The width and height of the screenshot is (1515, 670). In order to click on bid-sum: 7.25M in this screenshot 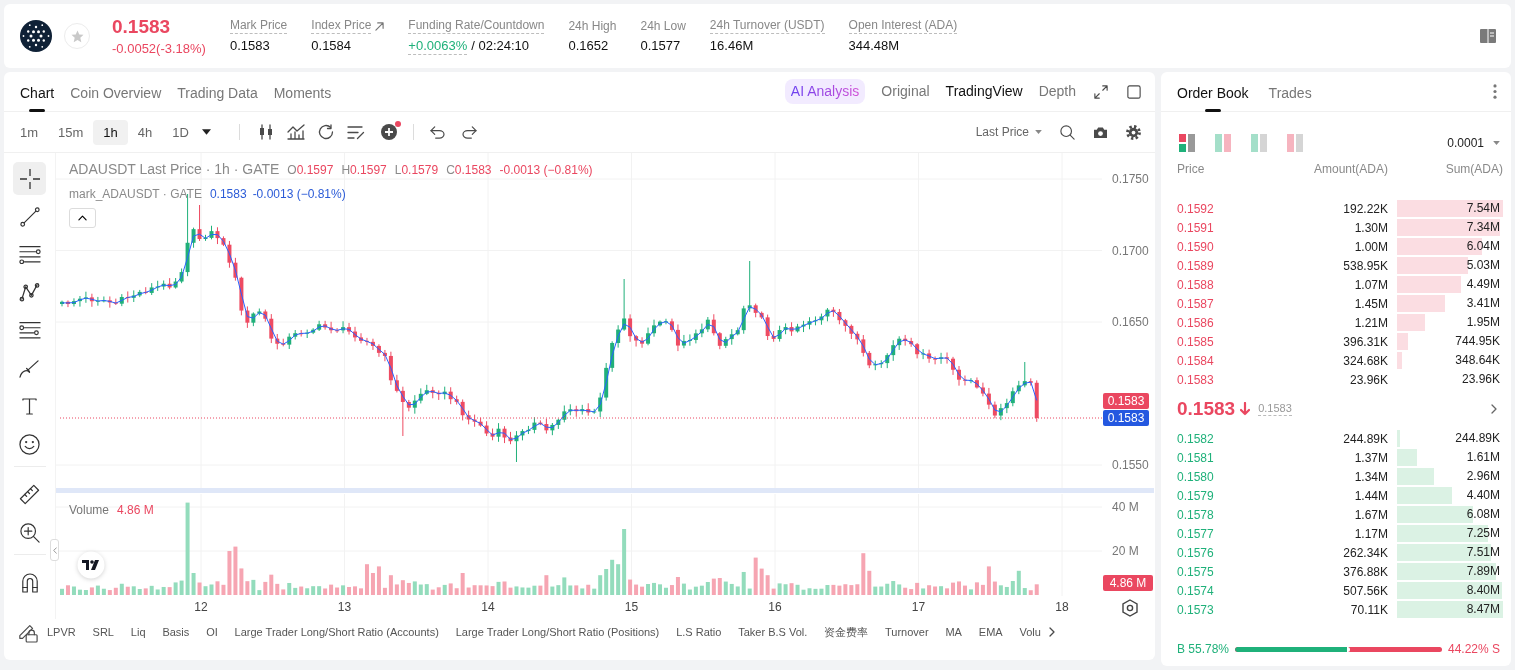, I will do `click(1483, 533)`.